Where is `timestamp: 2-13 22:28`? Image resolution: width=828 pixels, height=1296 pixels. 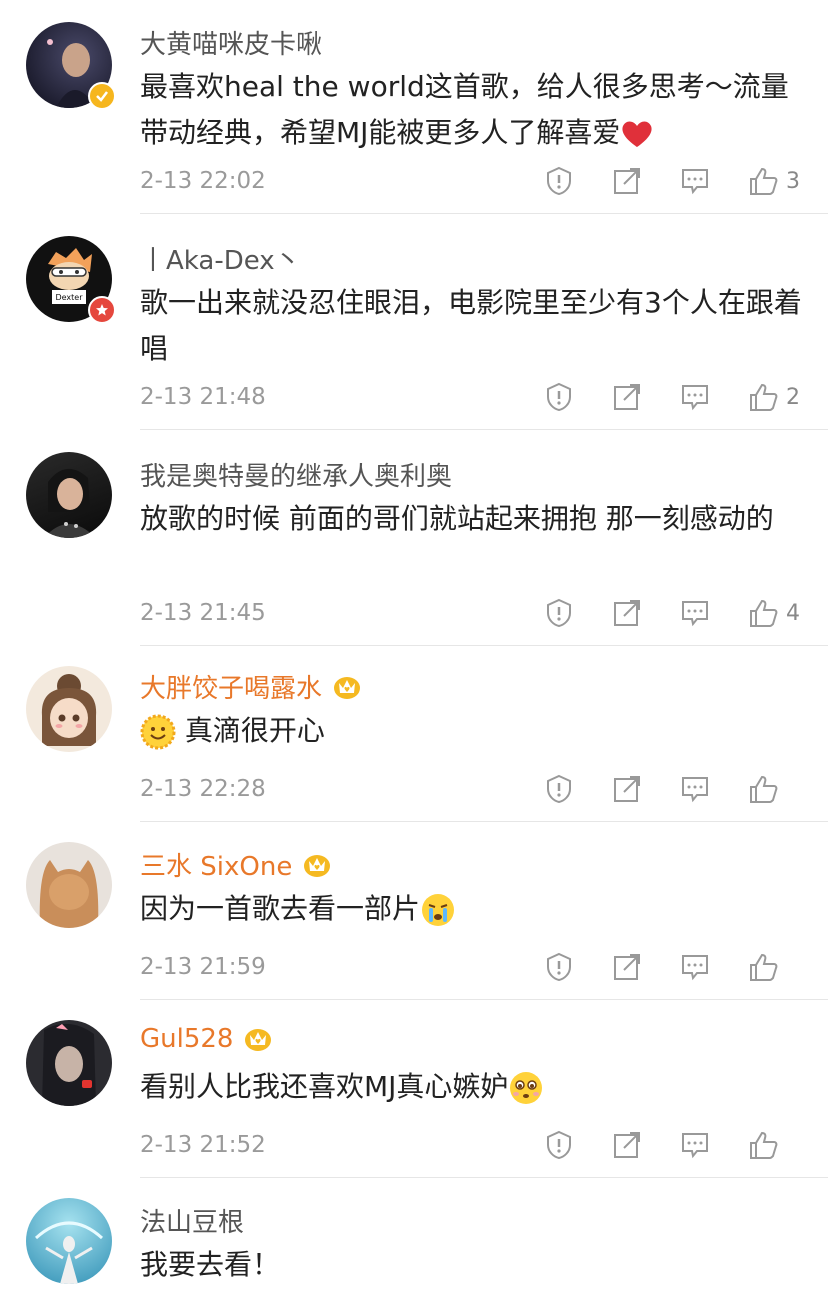
timestamp: 2-13 22:28 is located at coordinates (203, 789).